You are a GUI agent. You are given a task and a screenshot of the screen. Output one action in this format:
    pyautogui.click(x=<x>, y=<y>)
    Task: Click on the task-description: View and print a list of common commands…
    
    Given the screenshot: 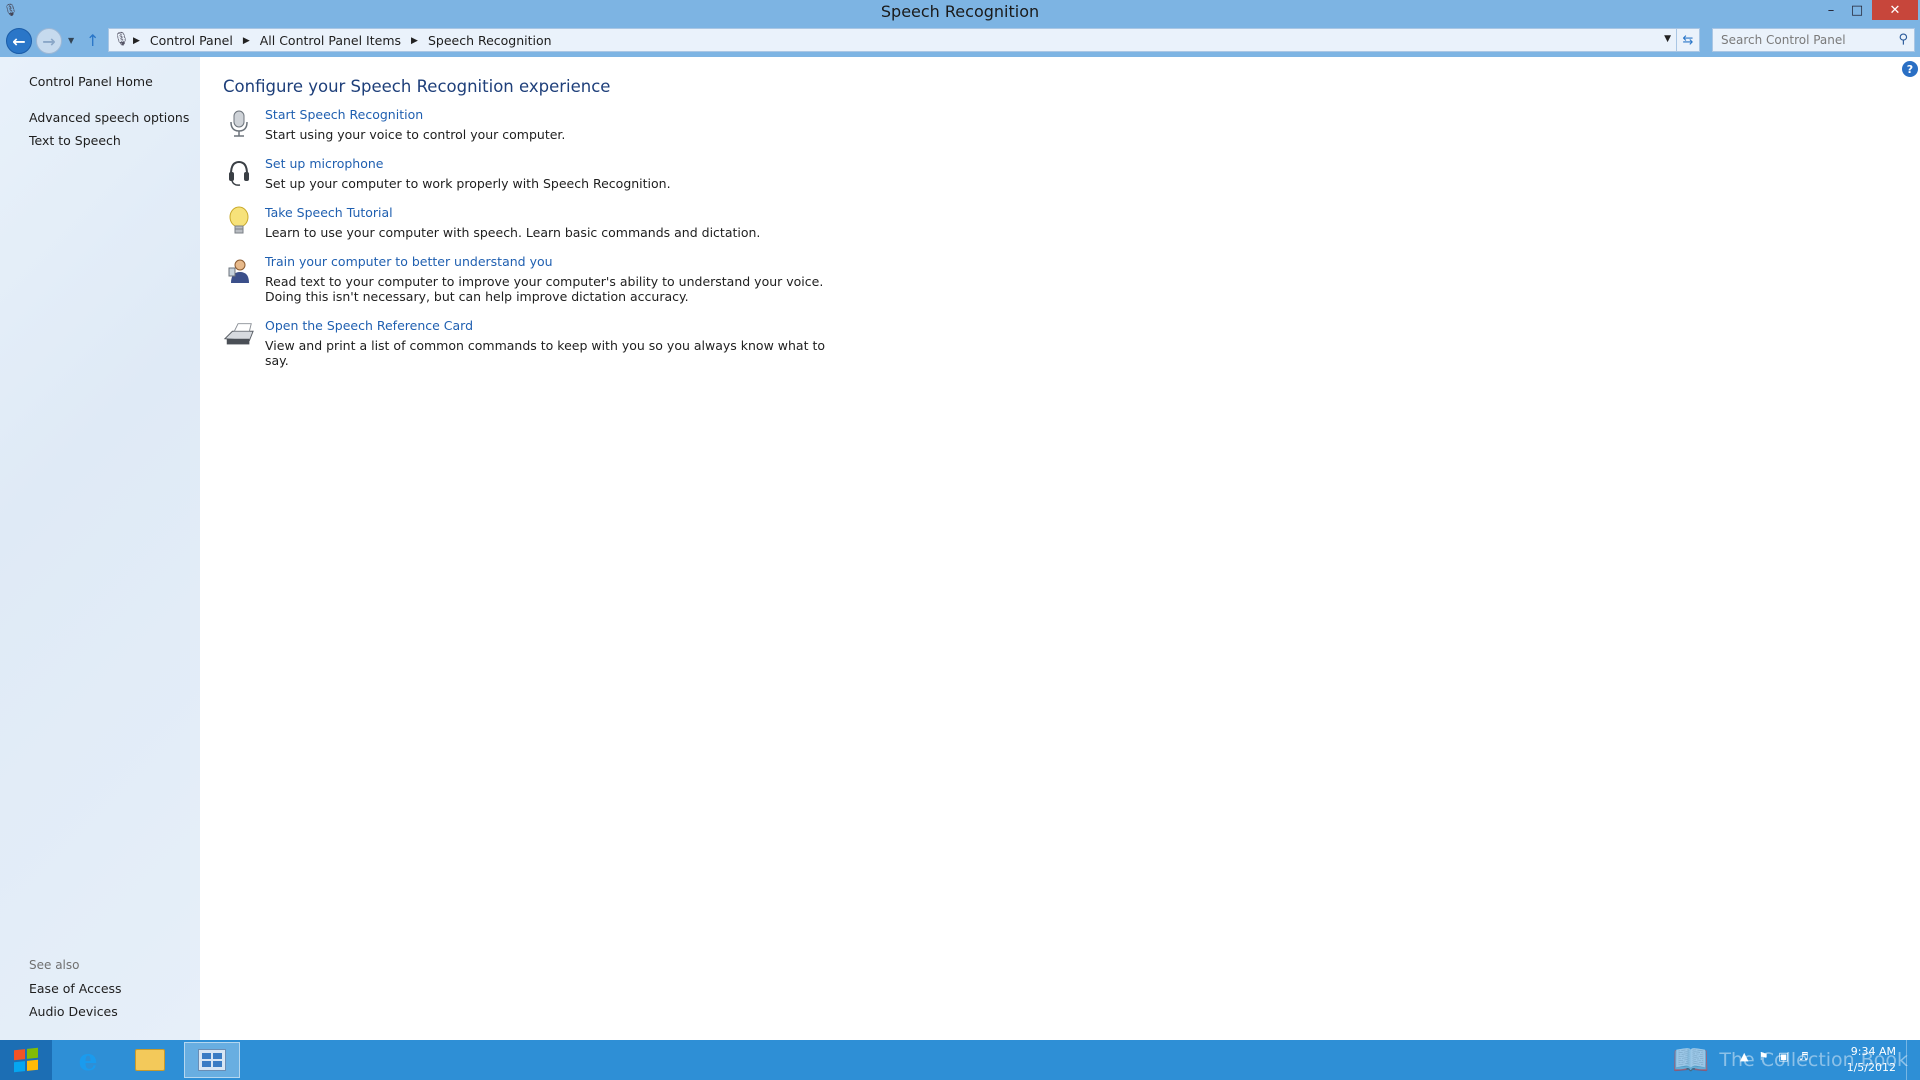 What is the action you would take?
    pyautogui.click(x=545, y=353)
    